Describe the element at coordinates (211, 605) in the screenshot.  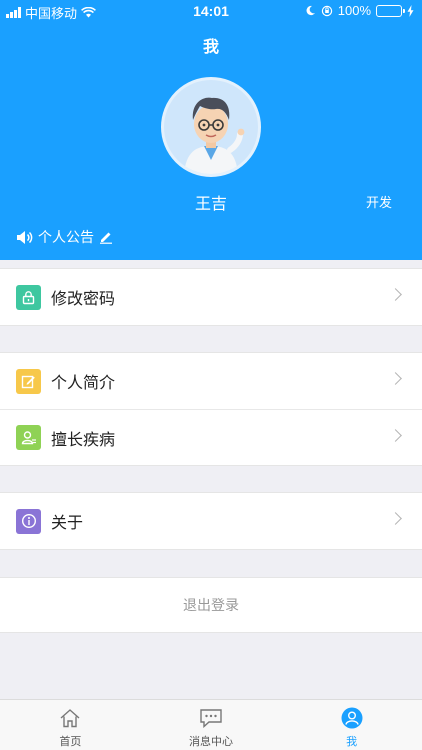
I see `logout-button: 退出登录` at that location.